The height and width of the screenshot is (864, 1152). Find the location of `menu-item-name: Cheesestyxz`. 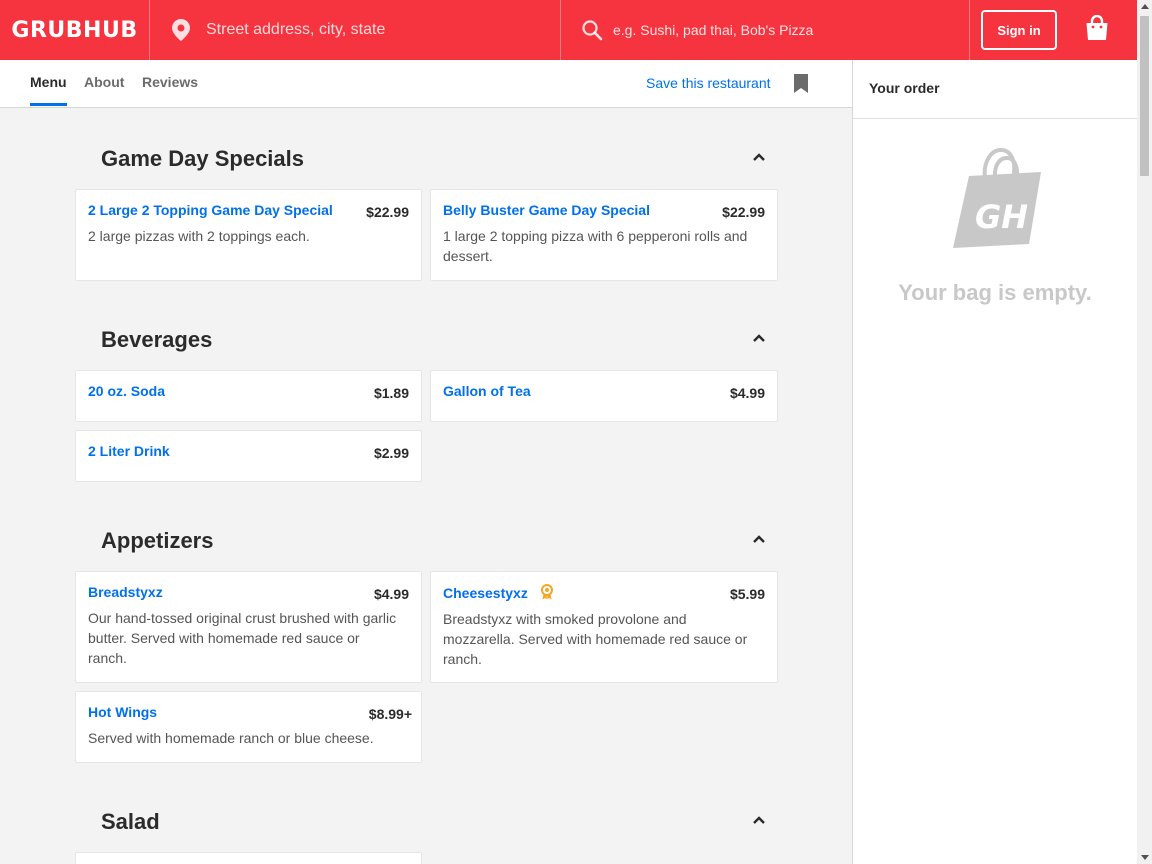

menu-item-name: Cheesestyxz is located at coordinates (485, 593).